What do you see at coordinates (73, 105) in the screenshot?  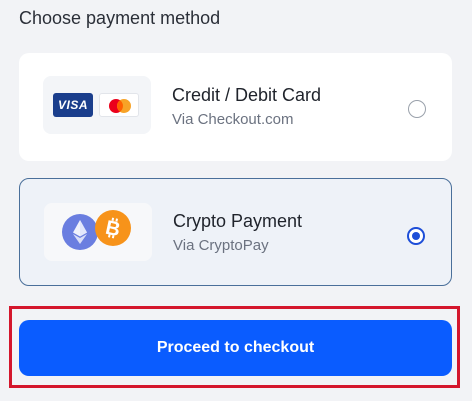 I see `visa-logo: VISA` at bounding box center [73, 105].